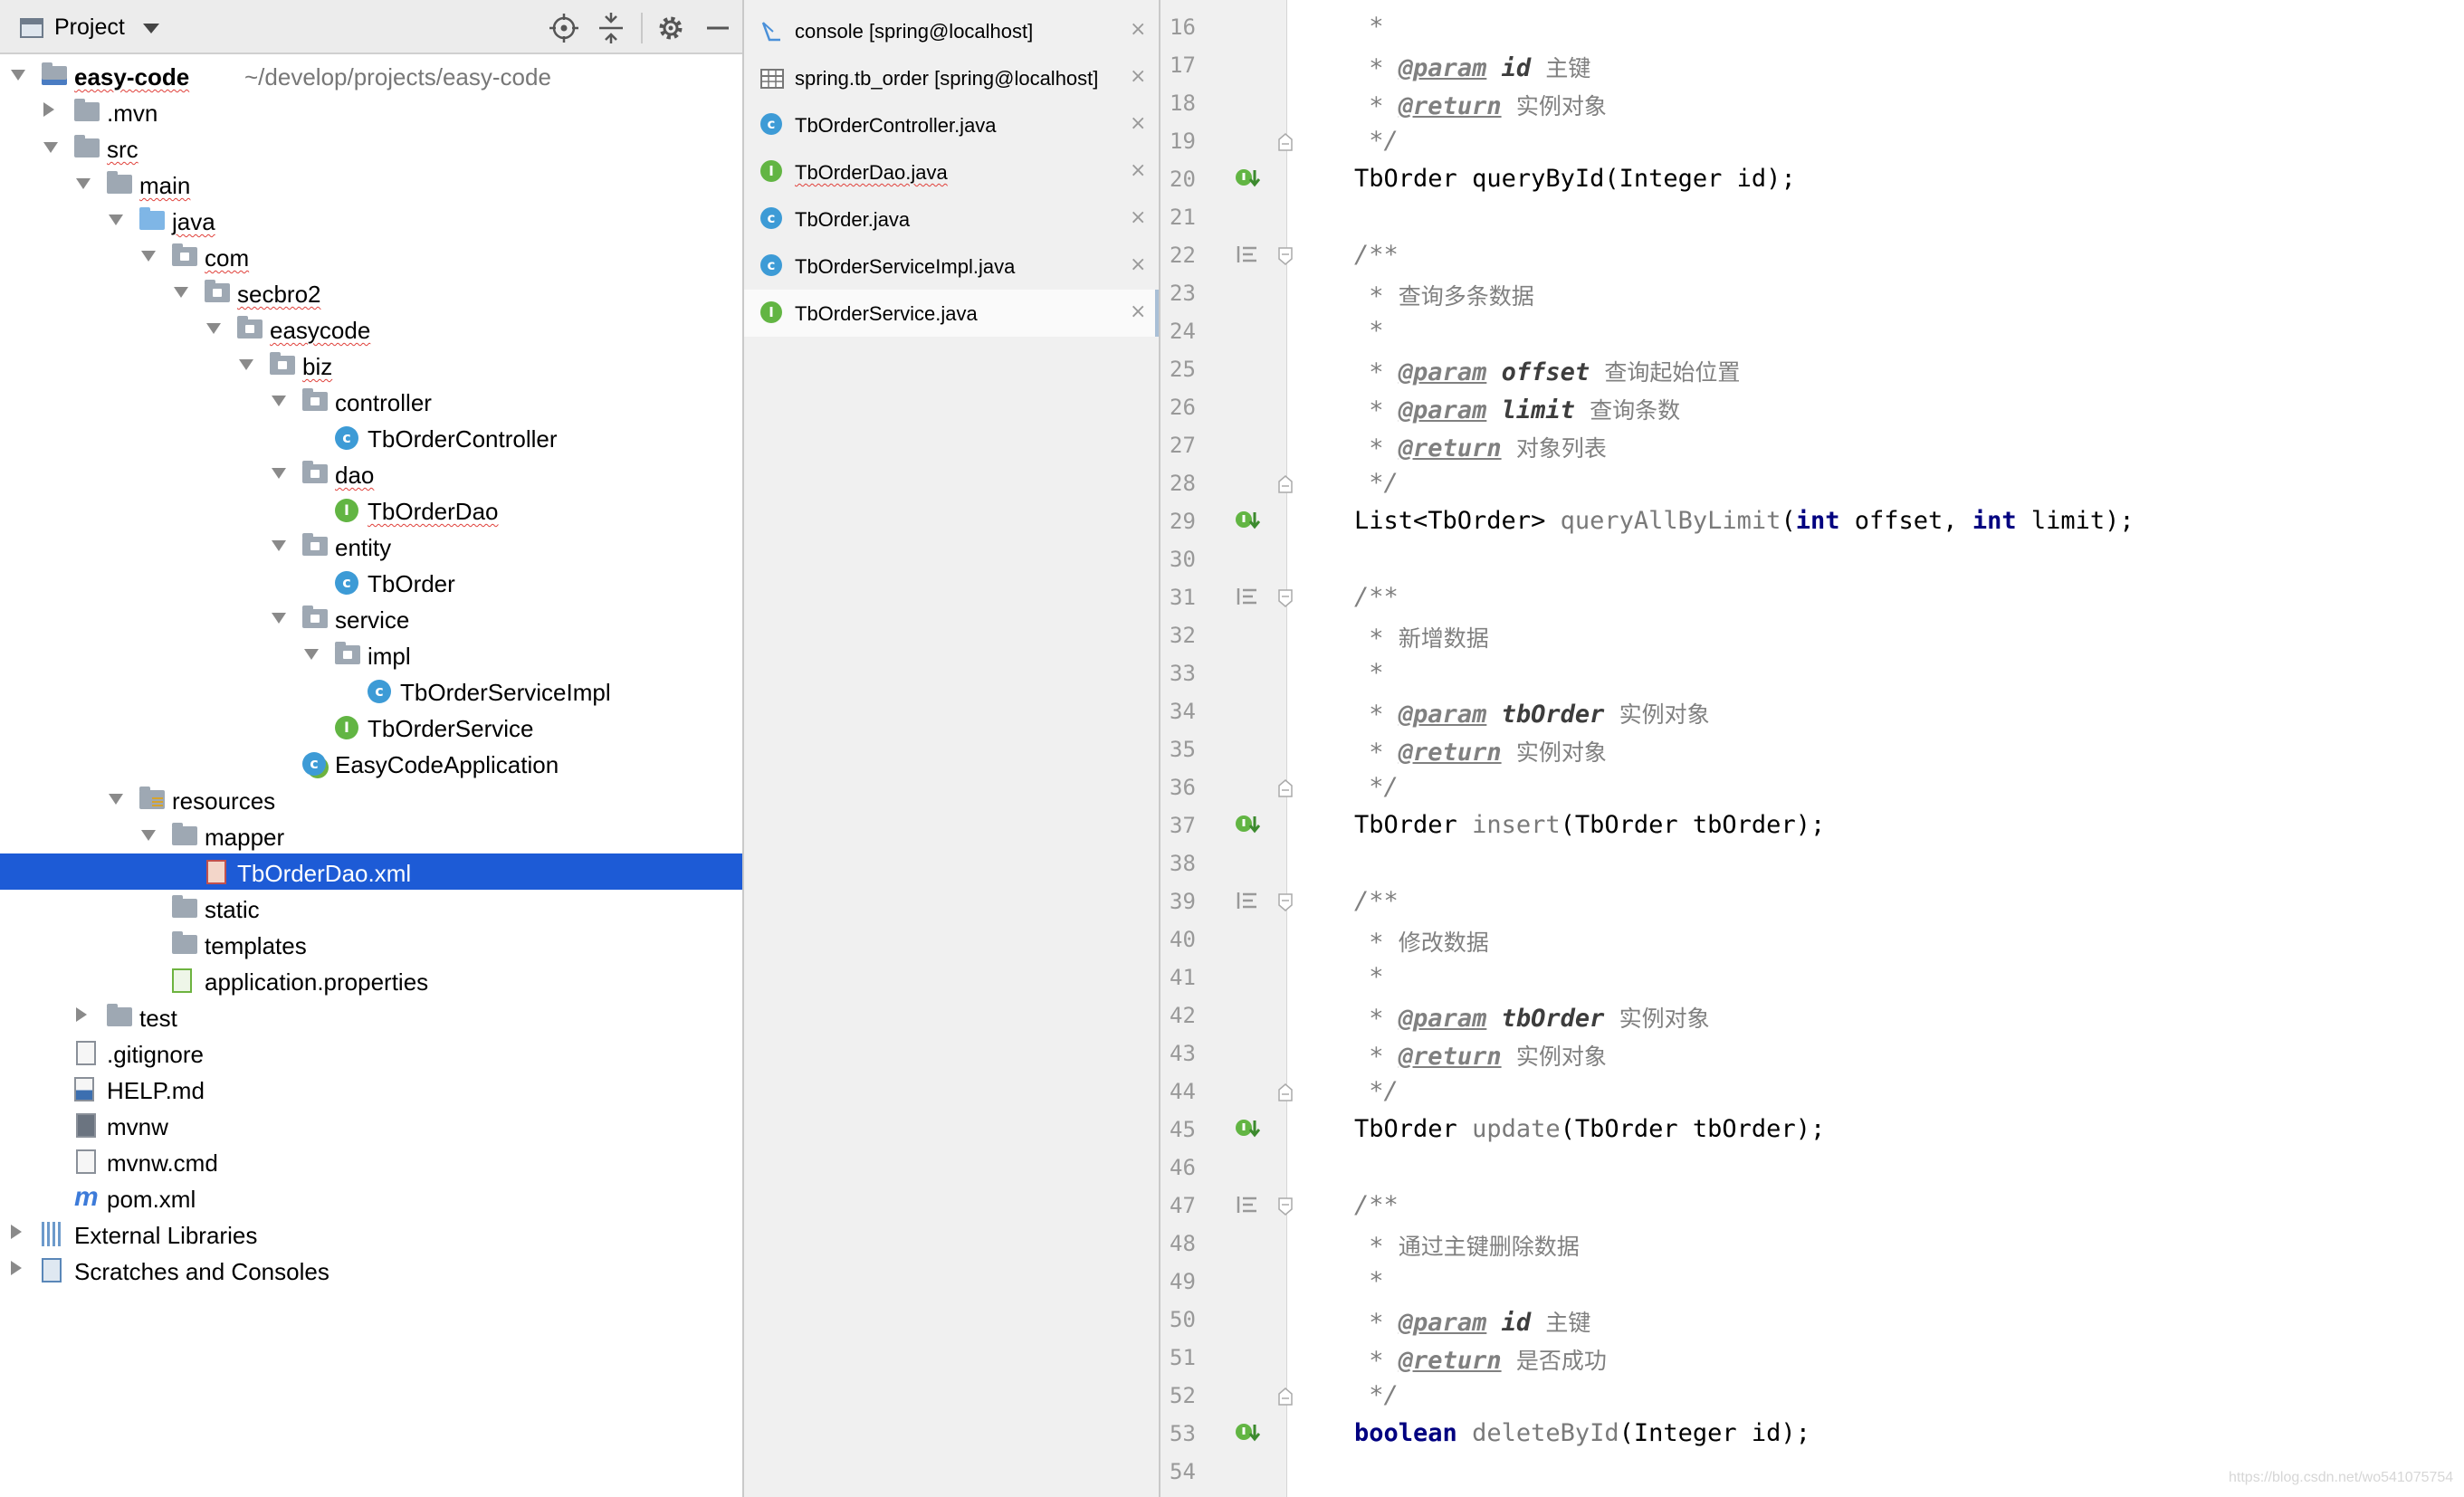 Image resolution: width=2464 pixels, height=1497 pixels. What do you see at coordinates (371, 980) in the screenshot?
I see `tree-item-application-properties: application.properties` at bounding box center [371, 980].